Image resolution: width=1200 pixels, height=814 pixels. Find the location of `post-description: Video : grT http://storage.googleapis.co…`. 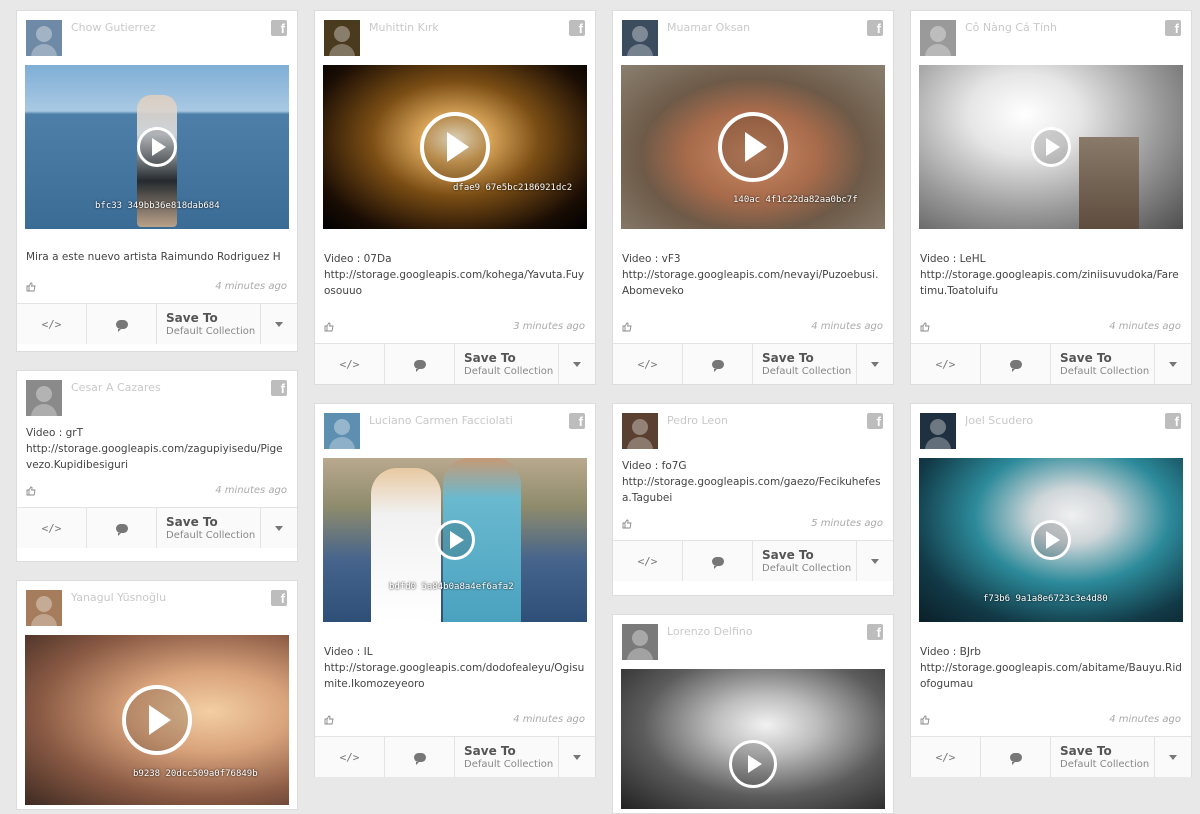

post-description: Video : grT http://storage.googleapis.co… is located at coordinates (154, 449).